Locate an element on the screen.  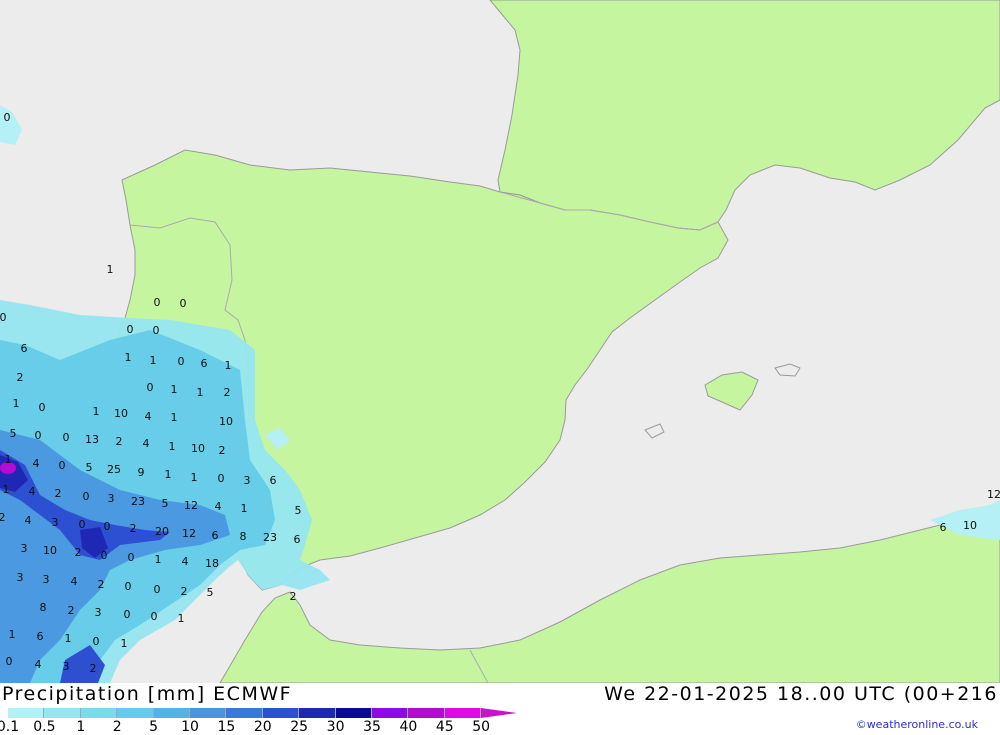
legend-arrow is located at coordinates (499, 713).